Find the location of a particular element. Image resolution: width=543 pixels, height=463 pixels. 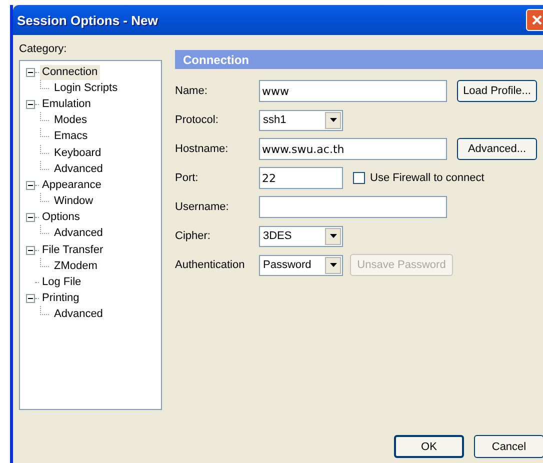

tree-item: Appearance is located at coordinates (72, 185).